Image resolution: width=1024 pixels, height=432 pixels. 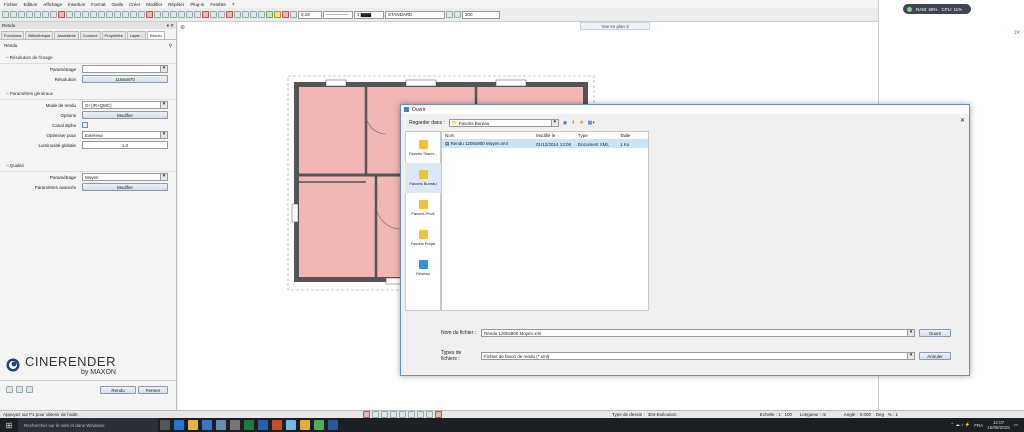 What do you see at coordinates (207, 425) in the screenshot?
I see `store-icon` at bounding box center [207, 425].